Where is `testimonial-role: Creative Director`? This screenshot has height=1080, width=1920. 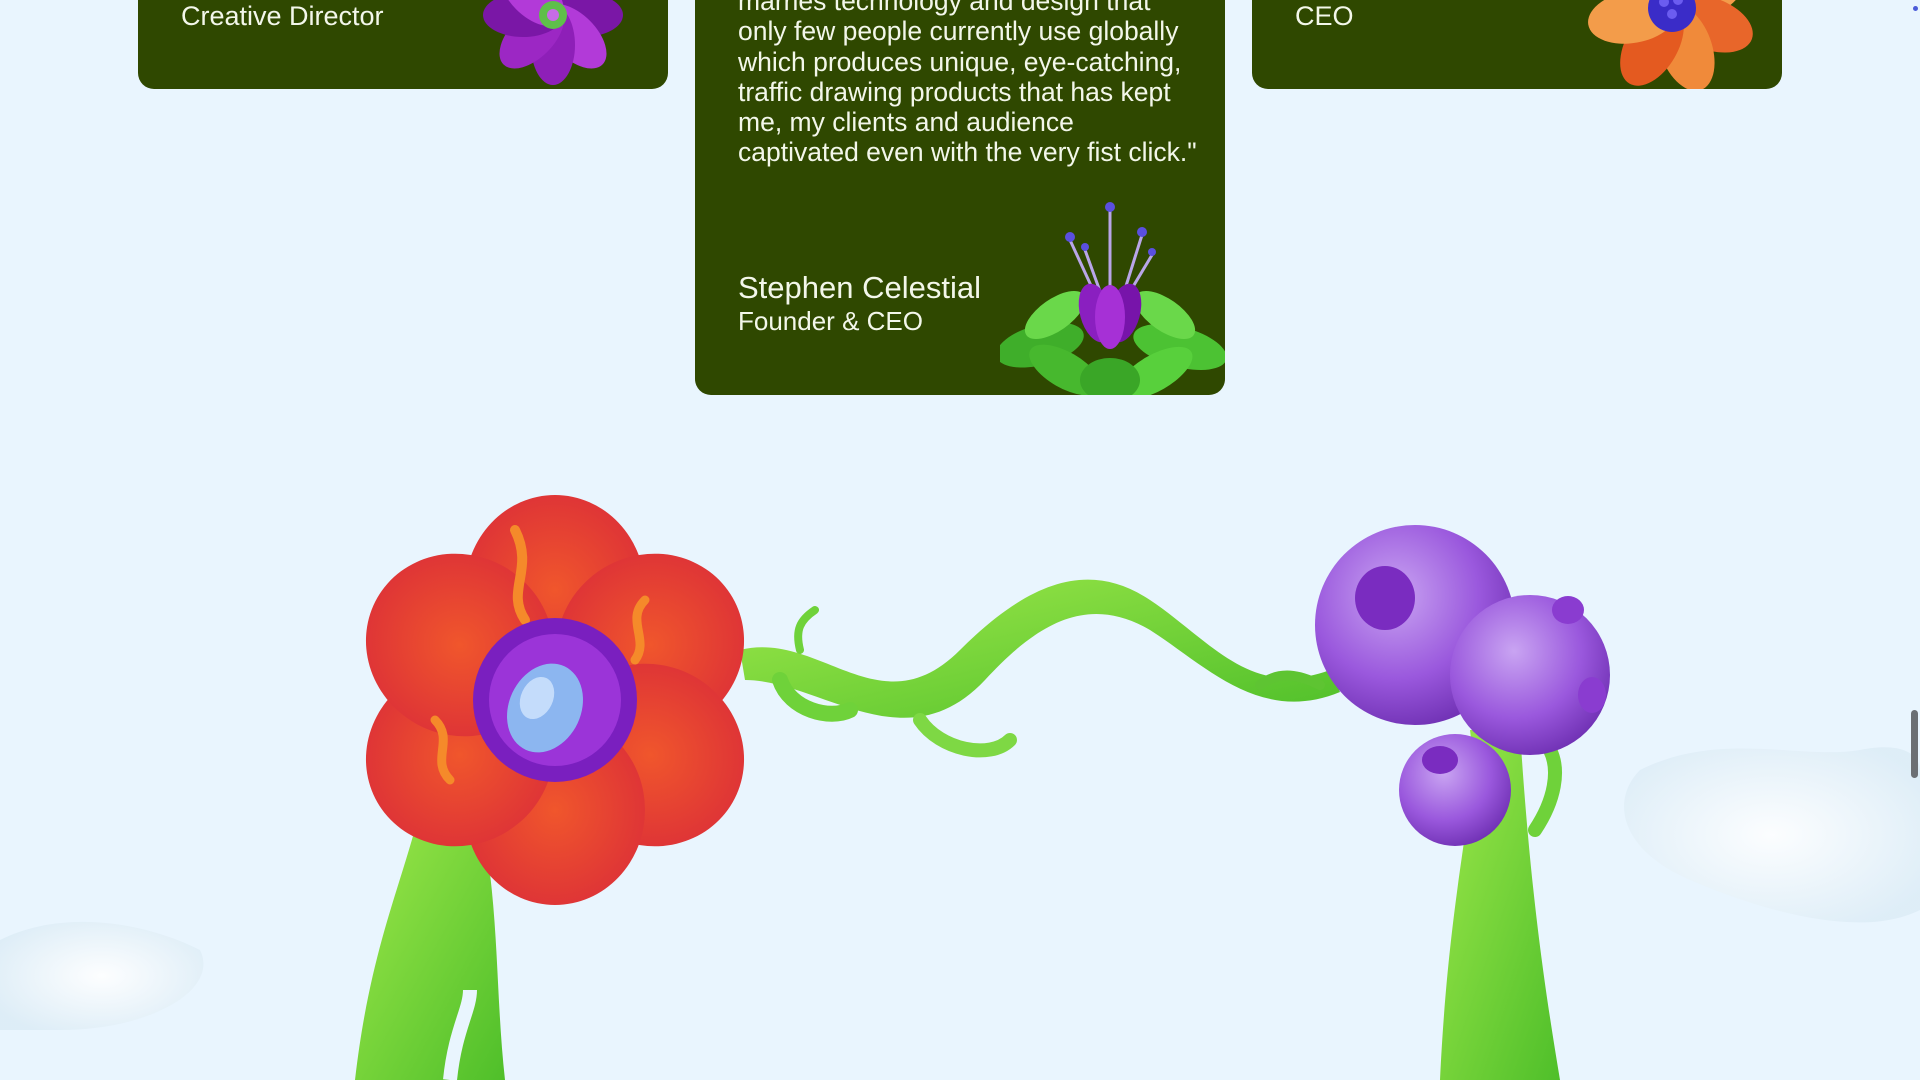
testimonial-role: Creative Director is located at coordinates (282, 16).